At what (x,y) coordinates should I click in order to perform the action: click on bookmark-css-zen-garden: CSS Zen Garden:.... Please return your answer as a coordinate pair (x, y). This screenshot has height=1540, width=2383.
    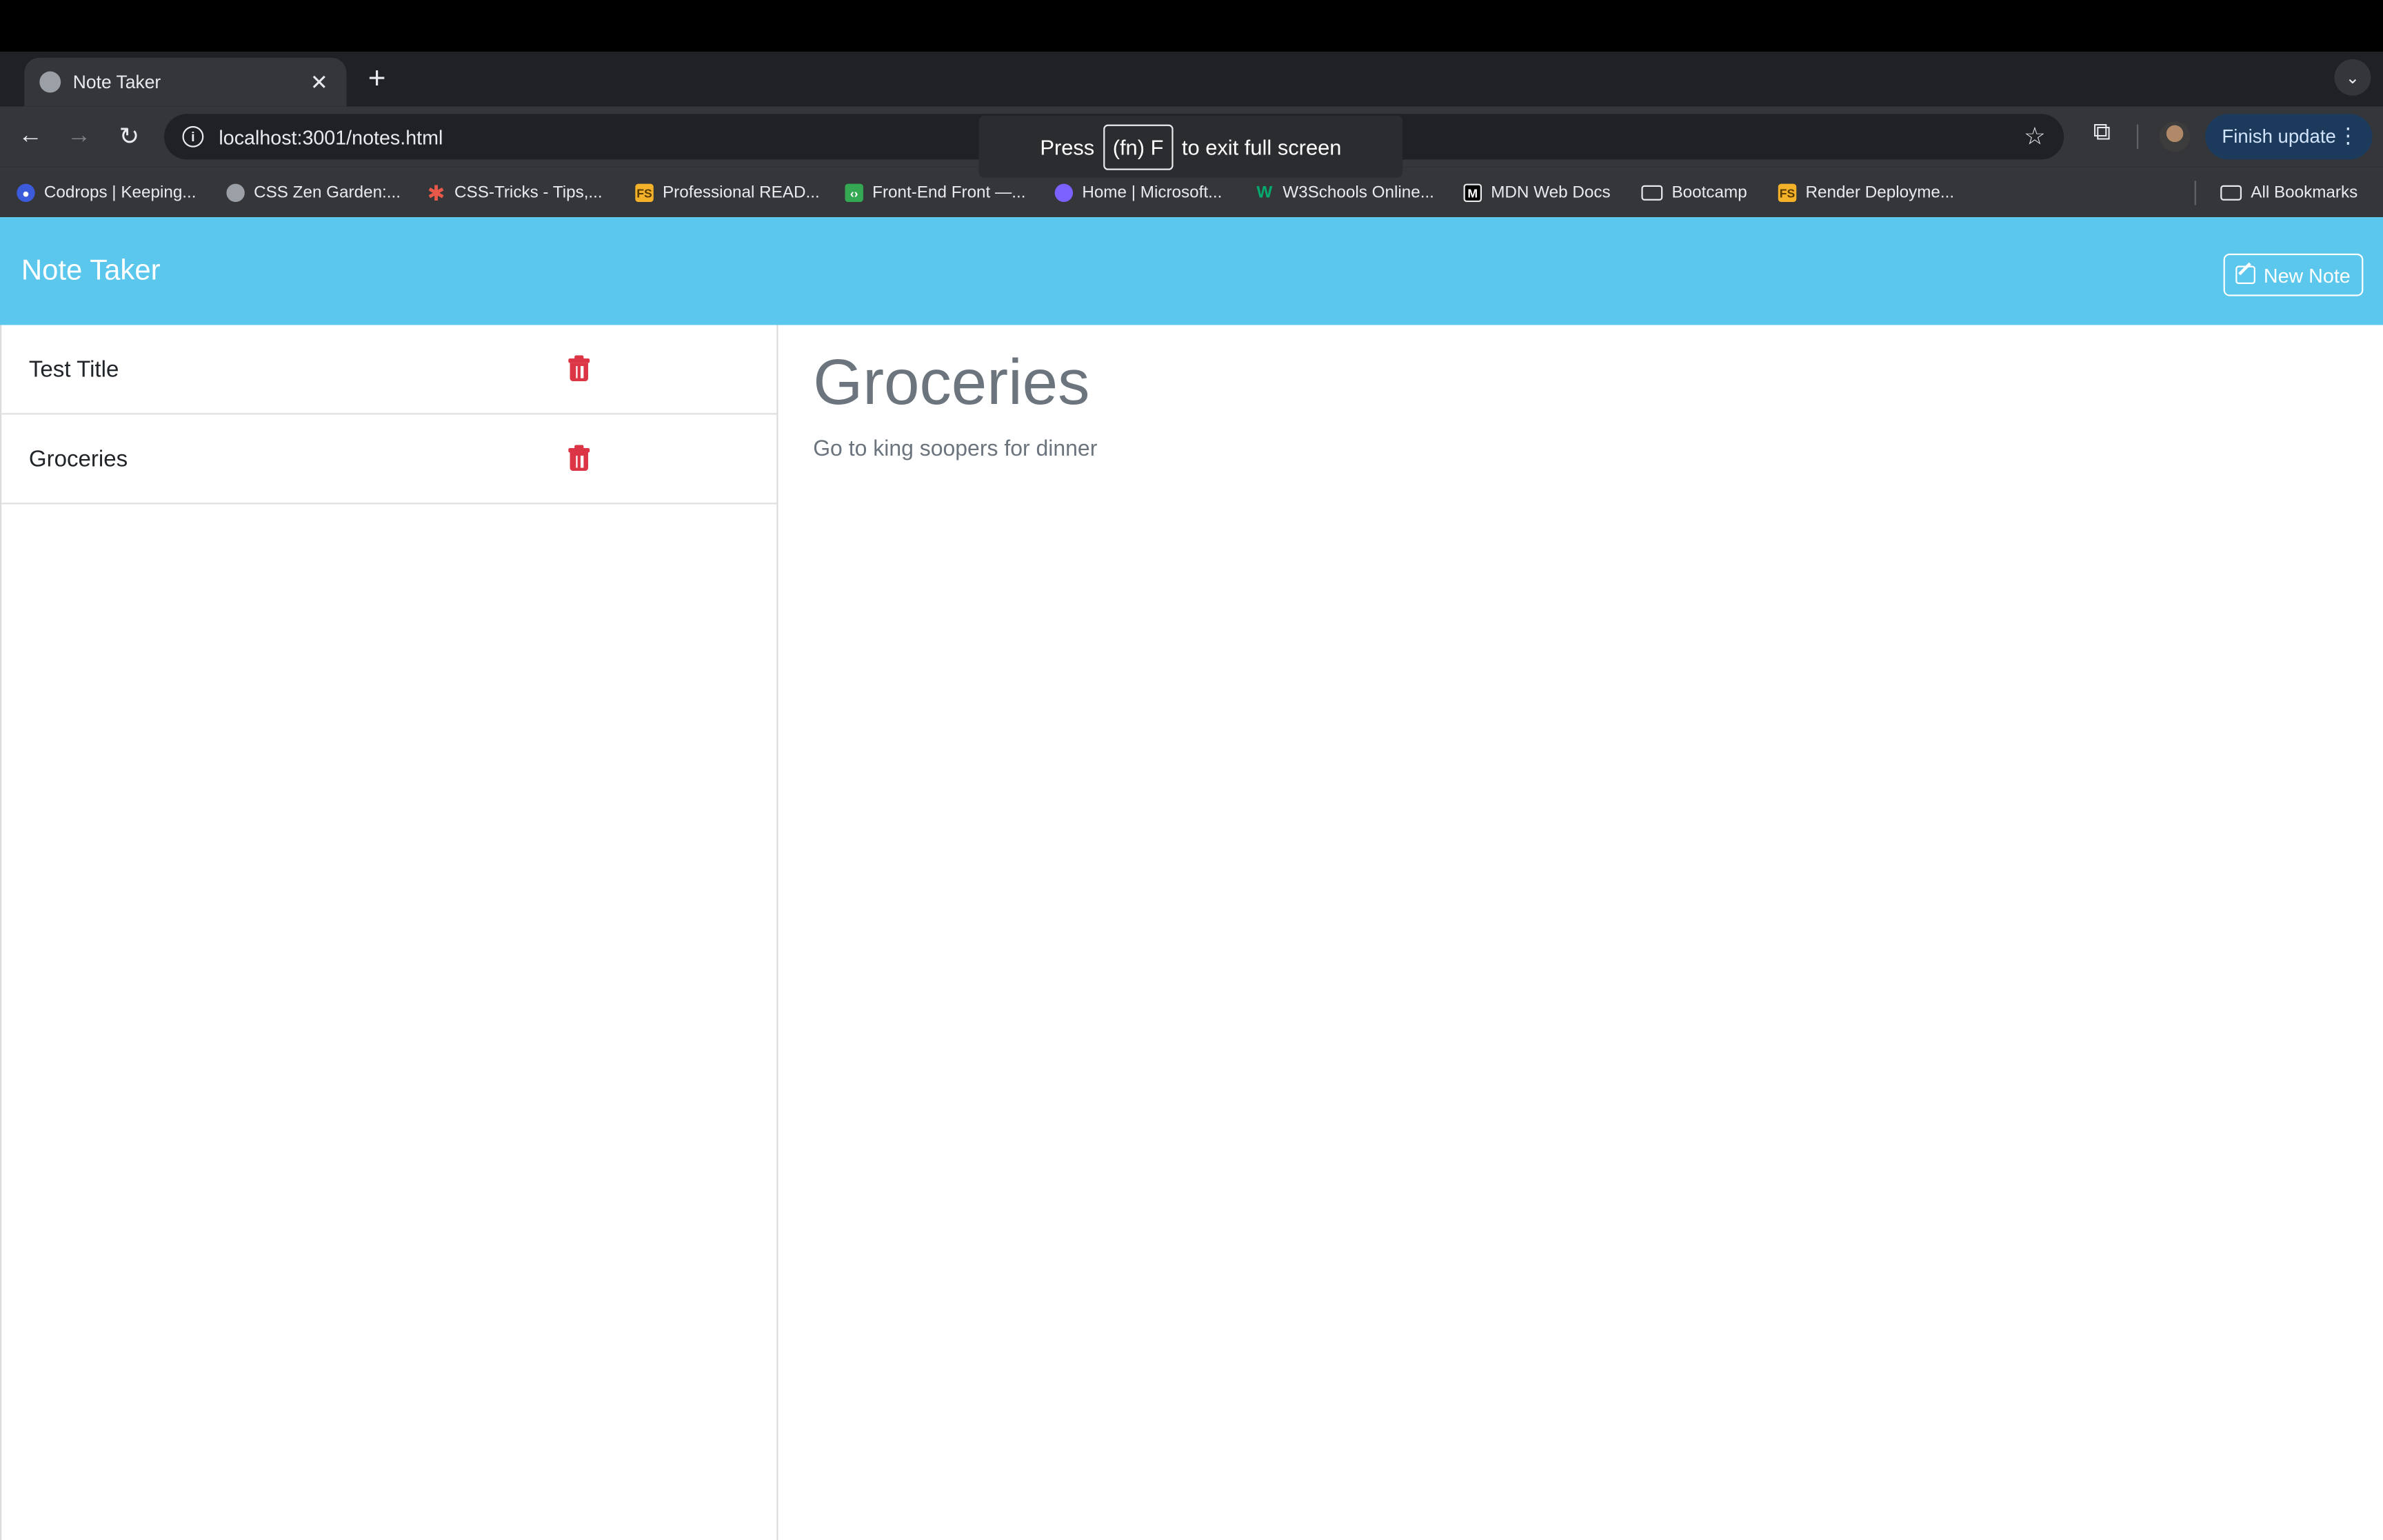
    Looking at the image, I should click on (313, 193).